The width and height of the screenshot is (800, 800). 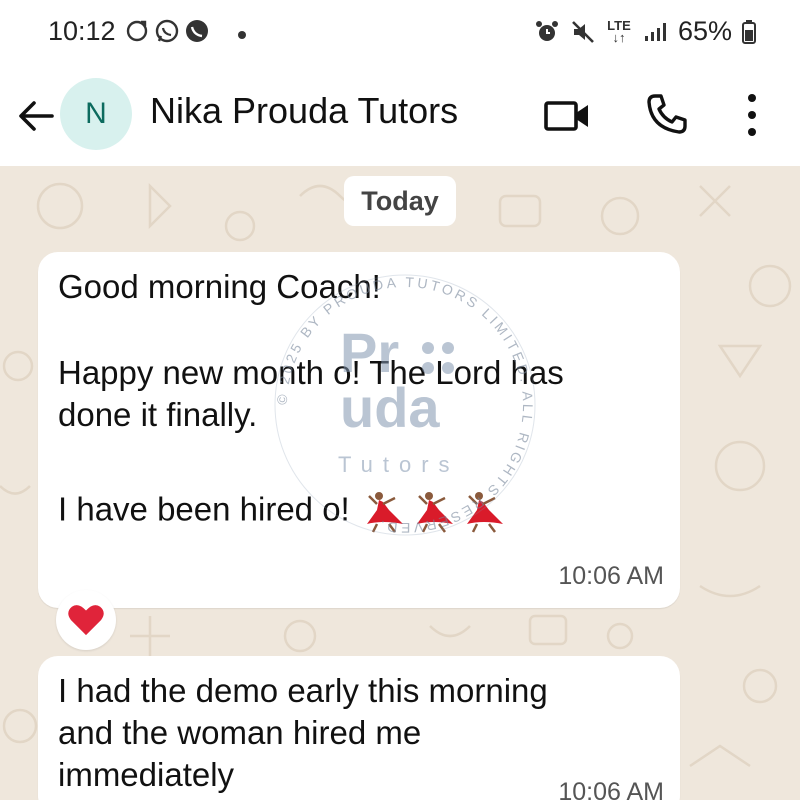 I want to click on date-chip: Today, so click(x=400, y=201).